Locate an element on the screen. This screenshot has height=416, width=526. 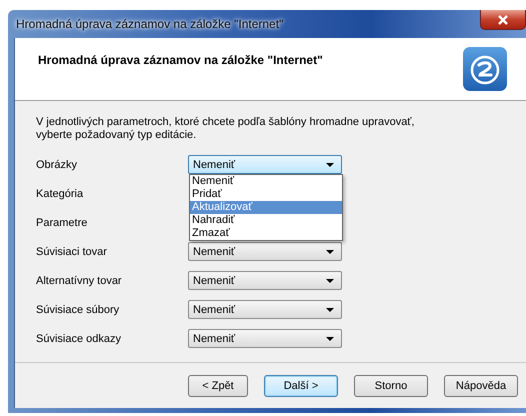
dialog-button: Storno is located at coordinates (391, 385).